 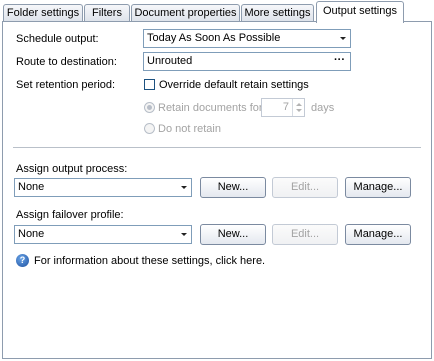 I want to click on failover-profile-value: None, so click(x=31, y=234).